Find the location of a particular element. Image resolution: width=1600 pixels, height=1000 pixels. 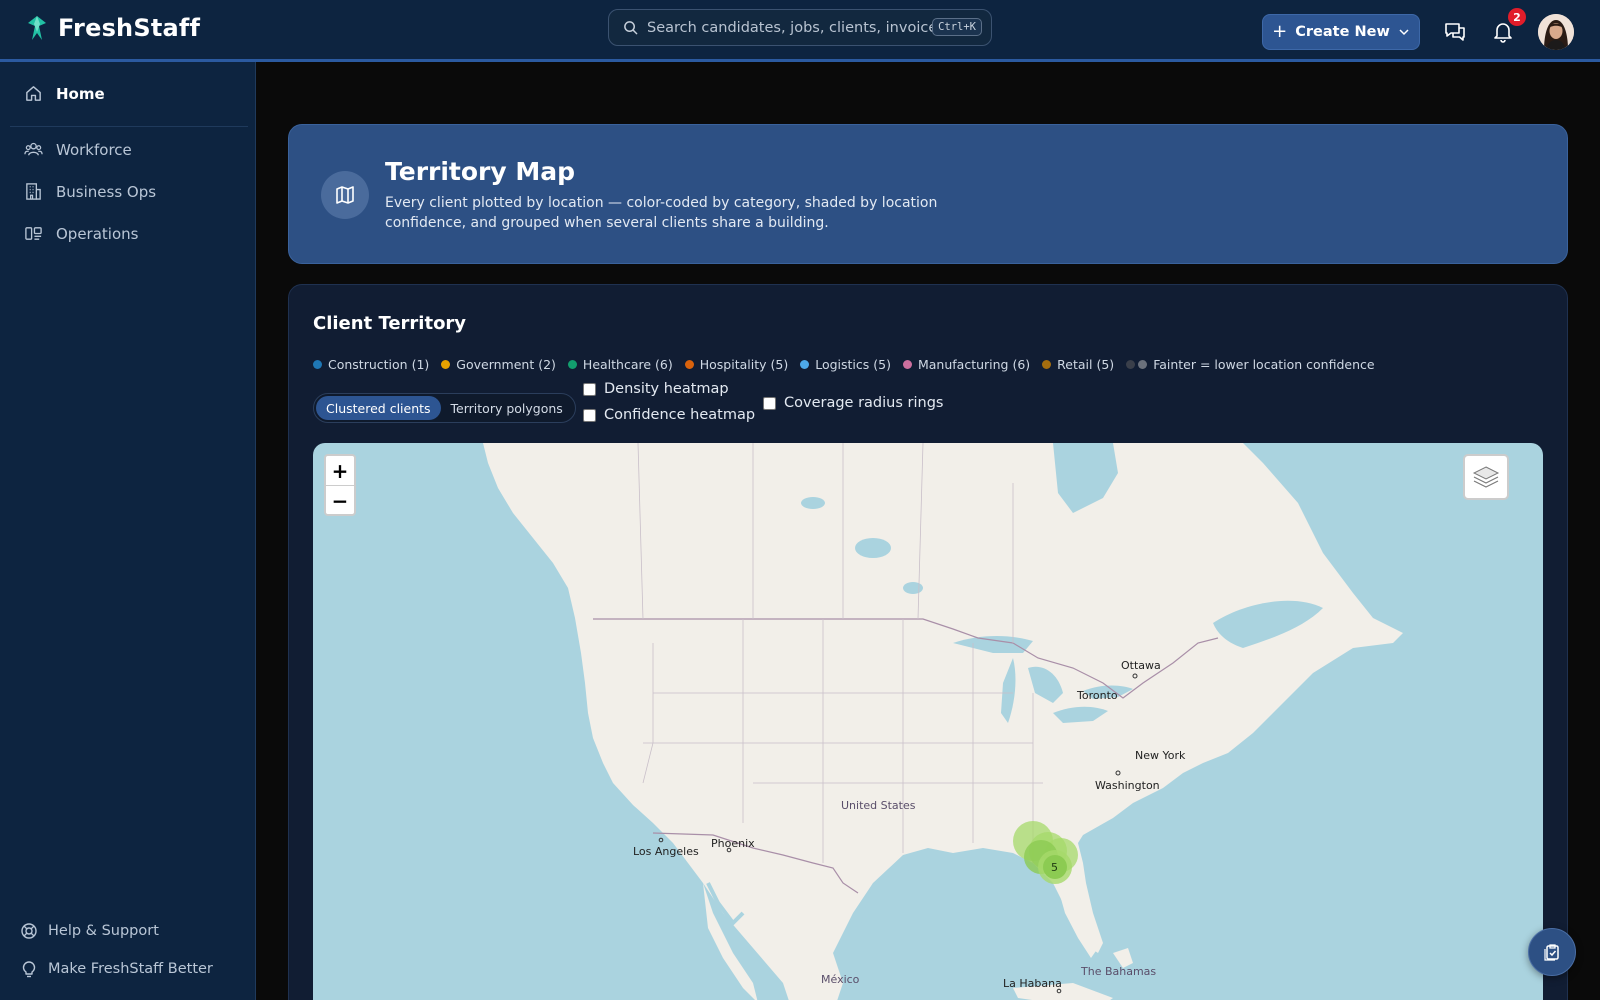

brand: FreshStaff is located at coordinates (113, 28).